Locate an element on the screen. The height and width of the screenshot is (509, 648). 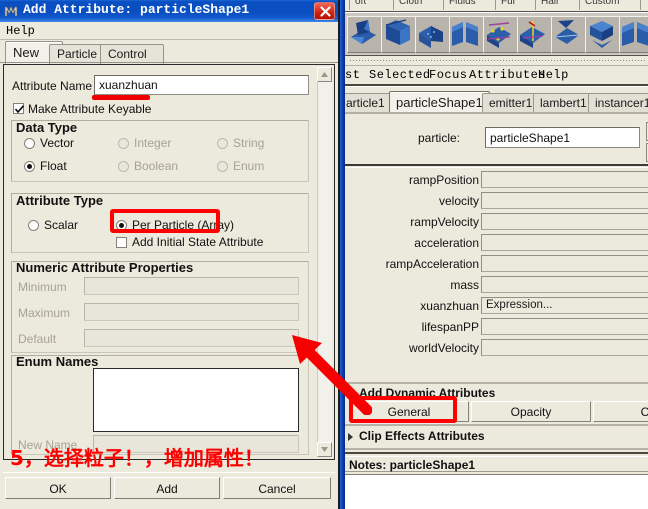
polygon-merge-icon is located at coordinates (534, 34).